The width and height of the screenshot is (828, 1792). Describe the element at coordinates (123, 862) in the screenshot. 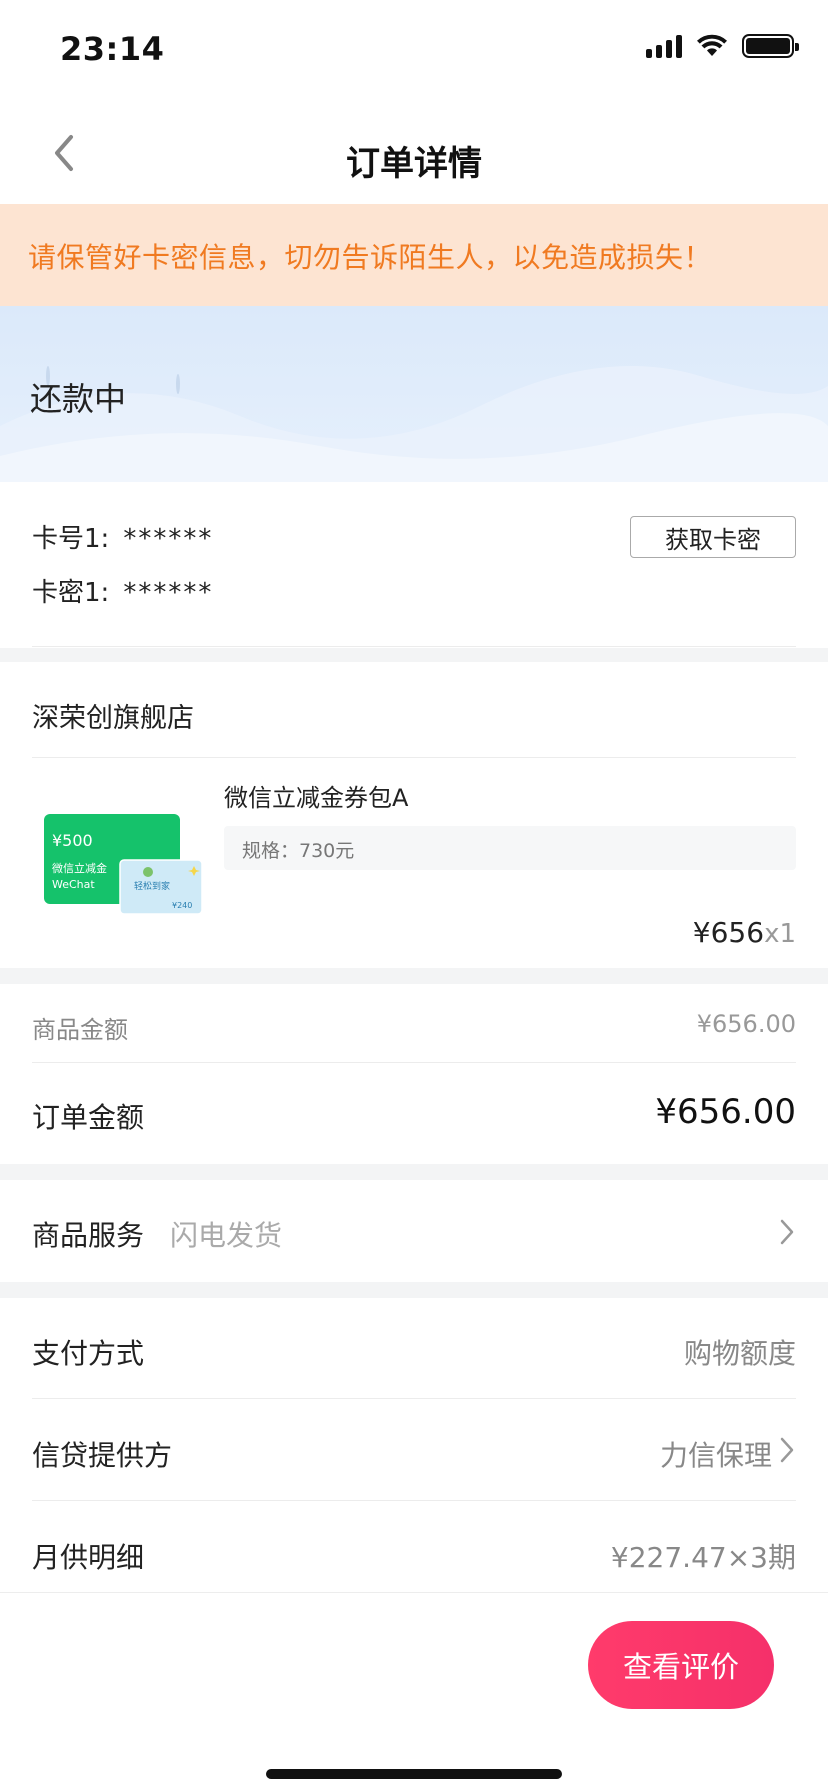

I see `product-image: ¥500 微信立减金 WeChat 轻松到家 ¥240` at that location.